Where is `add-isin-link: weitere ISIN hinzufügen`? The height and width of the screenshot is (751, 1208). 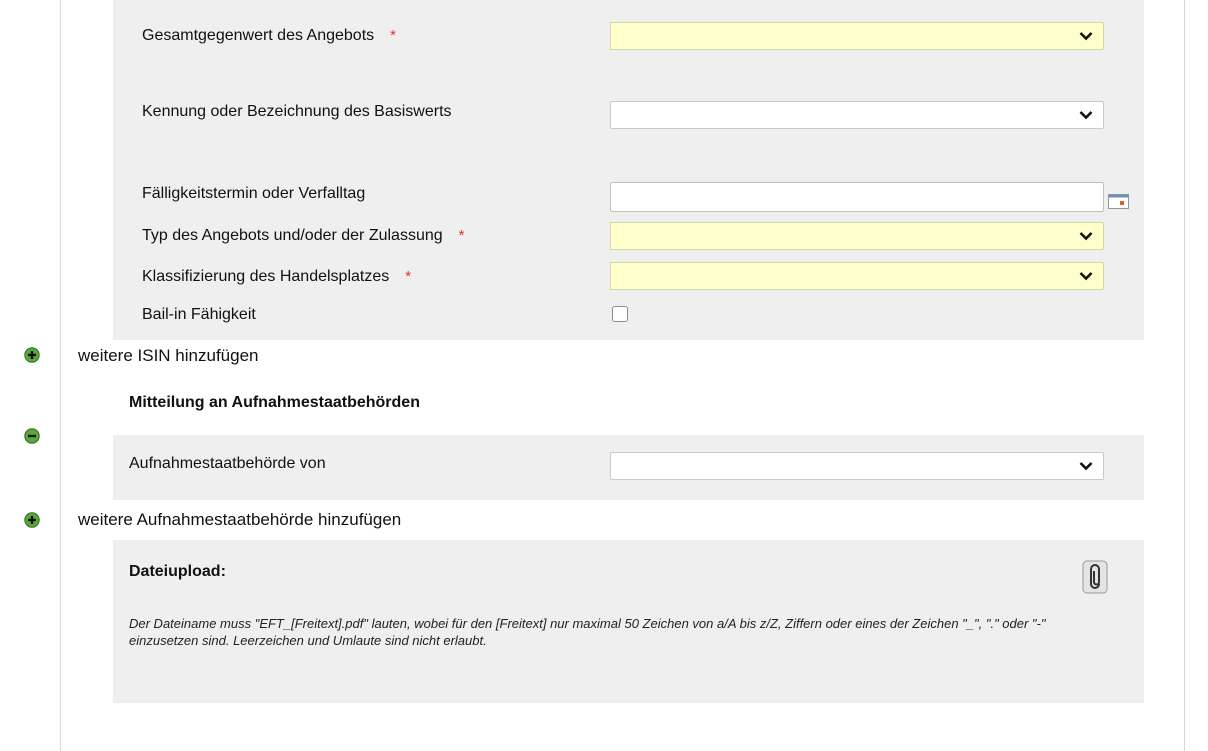
add-isin-link: weitere ISIN hinzufügen is located at coordinates (168, 356).